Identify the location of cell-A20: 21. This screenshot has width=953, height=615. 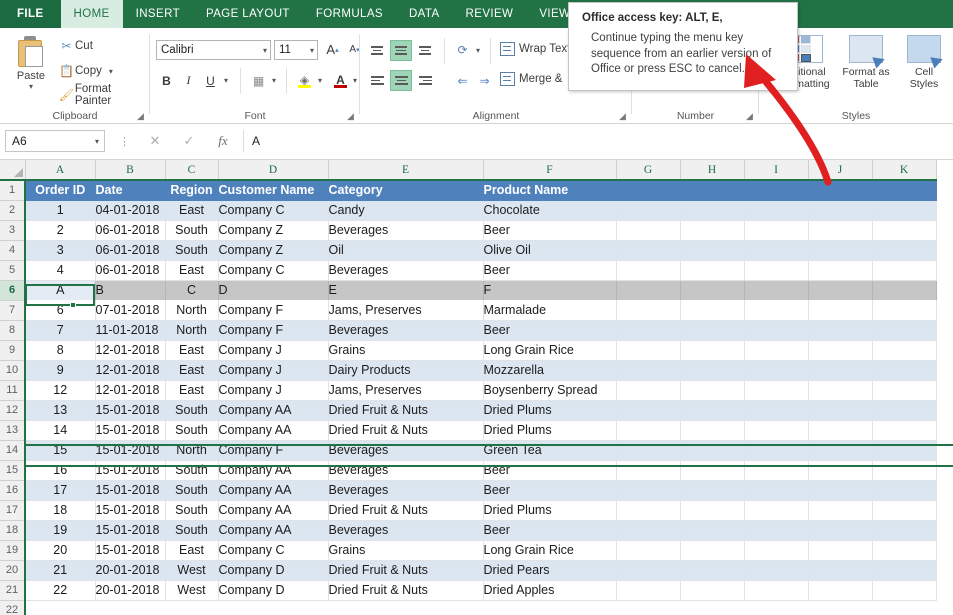
(60, 570).